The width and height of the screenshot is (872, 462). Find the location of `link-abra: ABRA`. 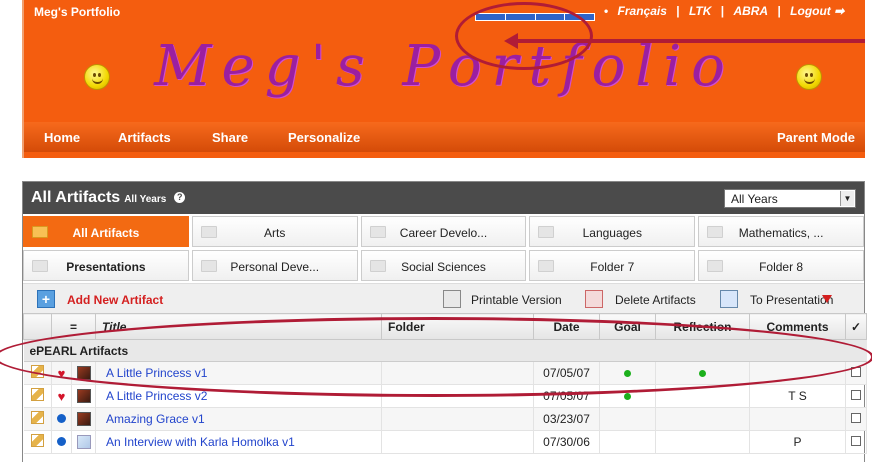

link-abra: ABRA is located at coordinates (750, 11).